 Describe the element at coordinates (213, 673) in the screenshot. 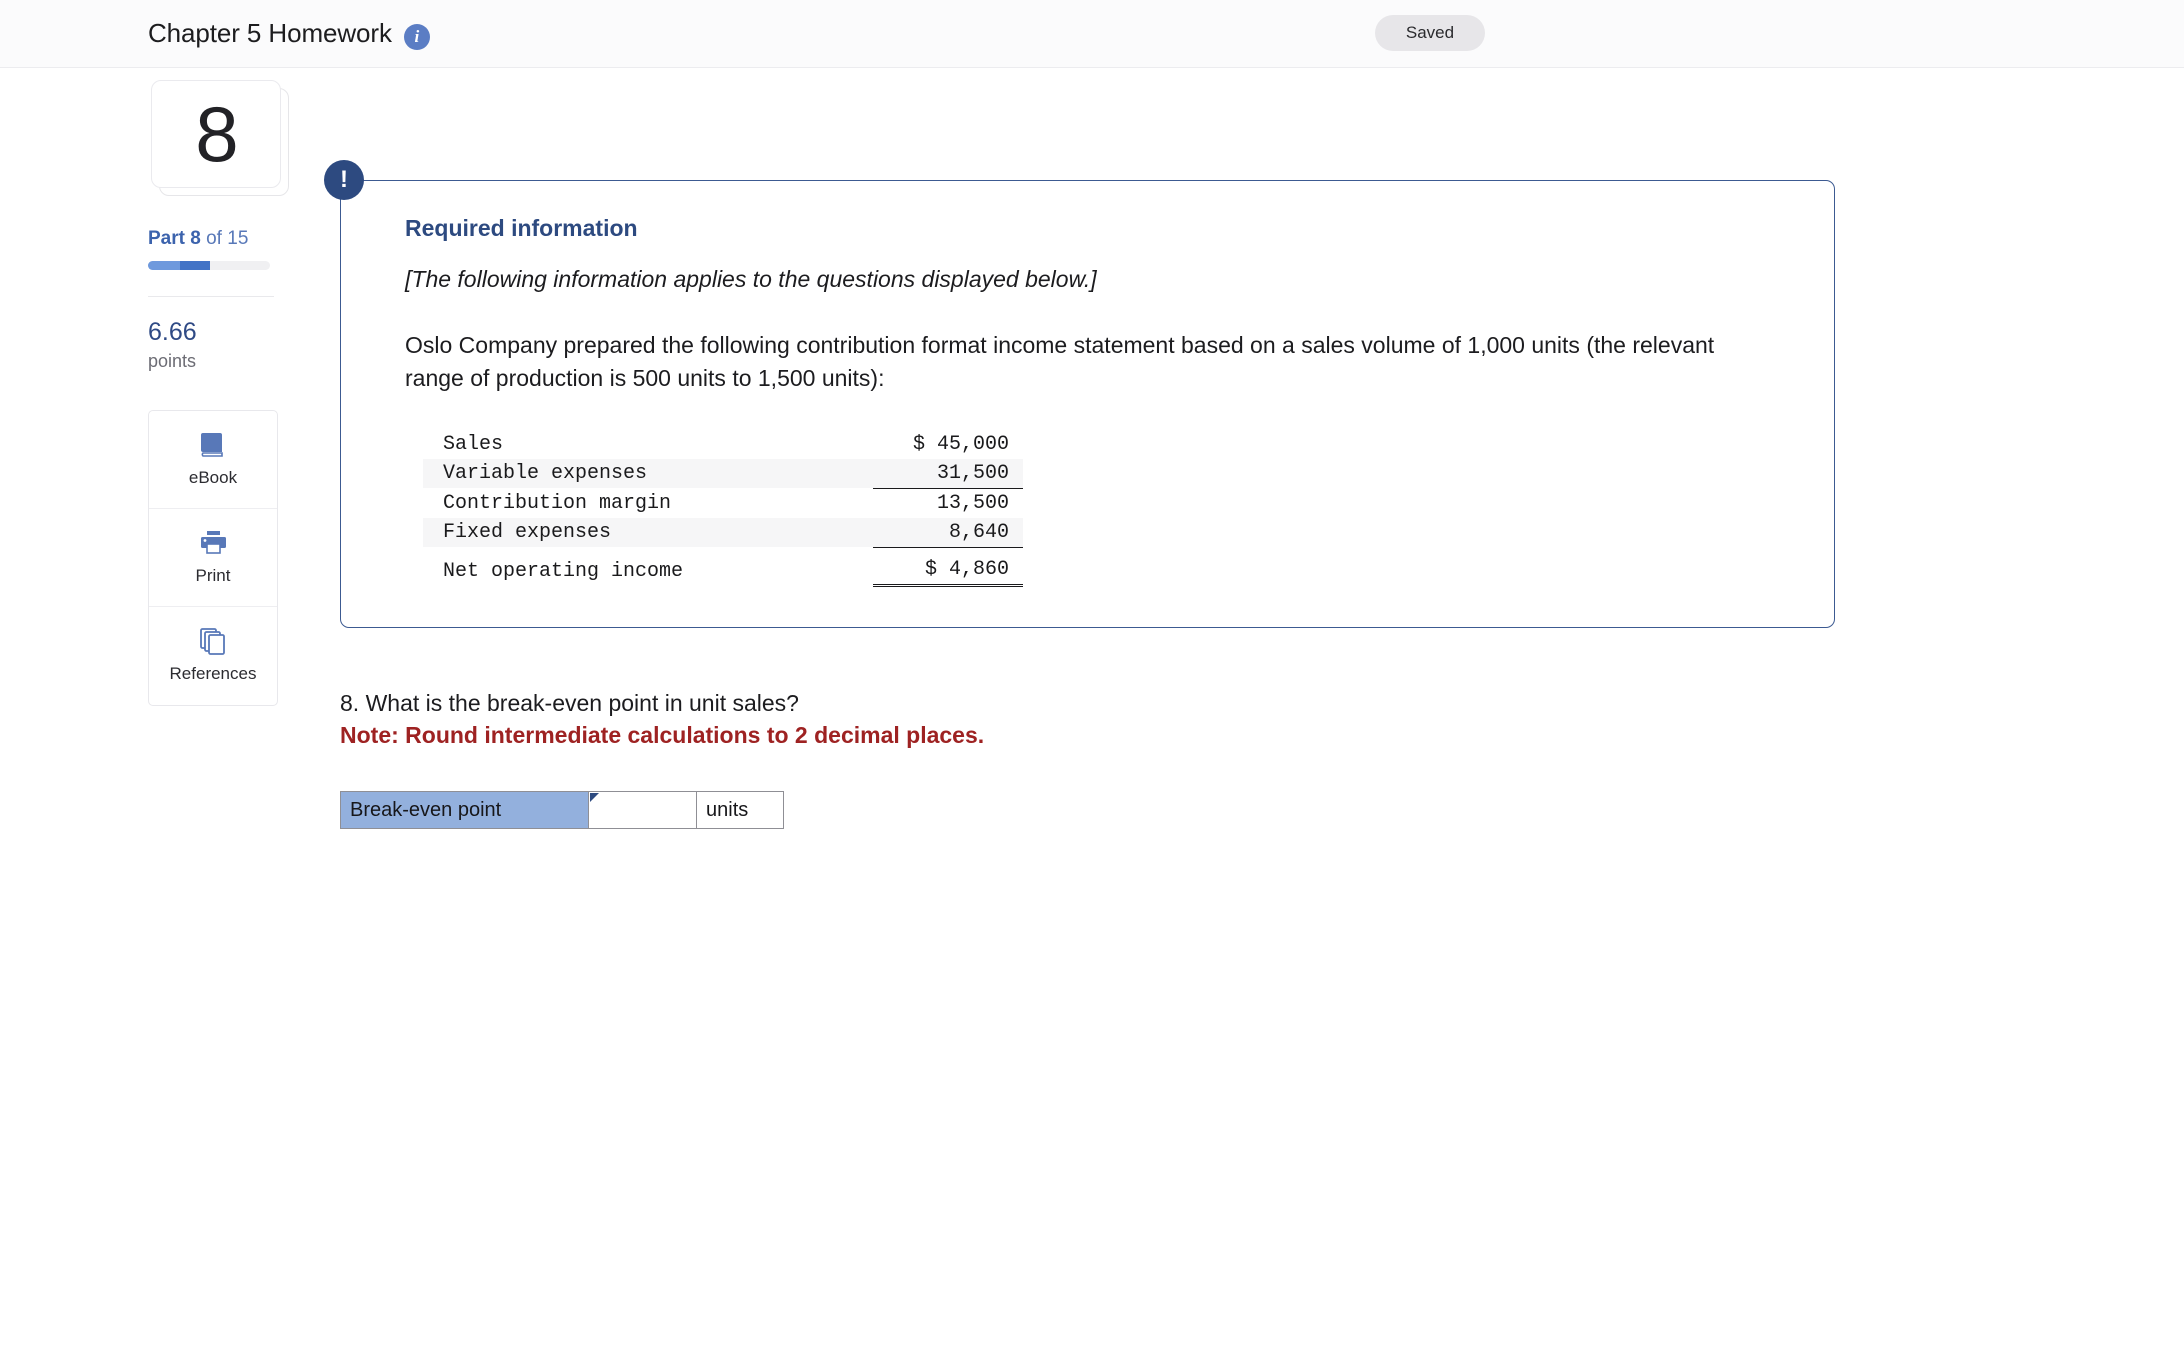

I see `references-label: References` at that location.